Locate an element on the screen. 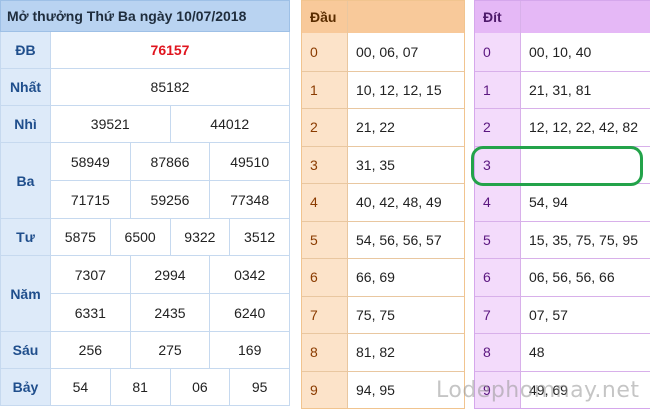 The height and width of the screenshot is (409, 650). prize-number: 6331 is located at coordinates (90, 312).